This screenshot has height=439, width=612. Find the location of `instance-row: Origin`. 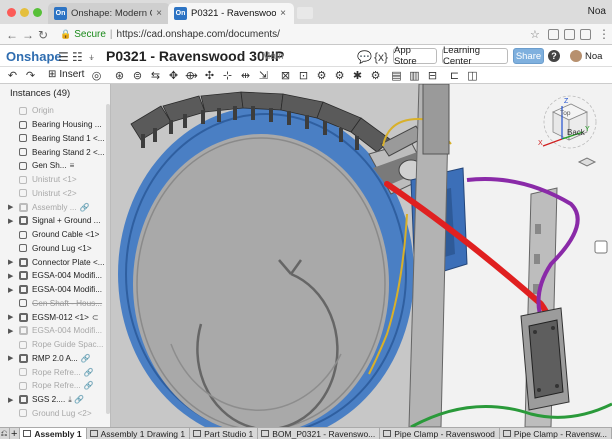

instance-row: Origin is located at coordinates (53, 111).